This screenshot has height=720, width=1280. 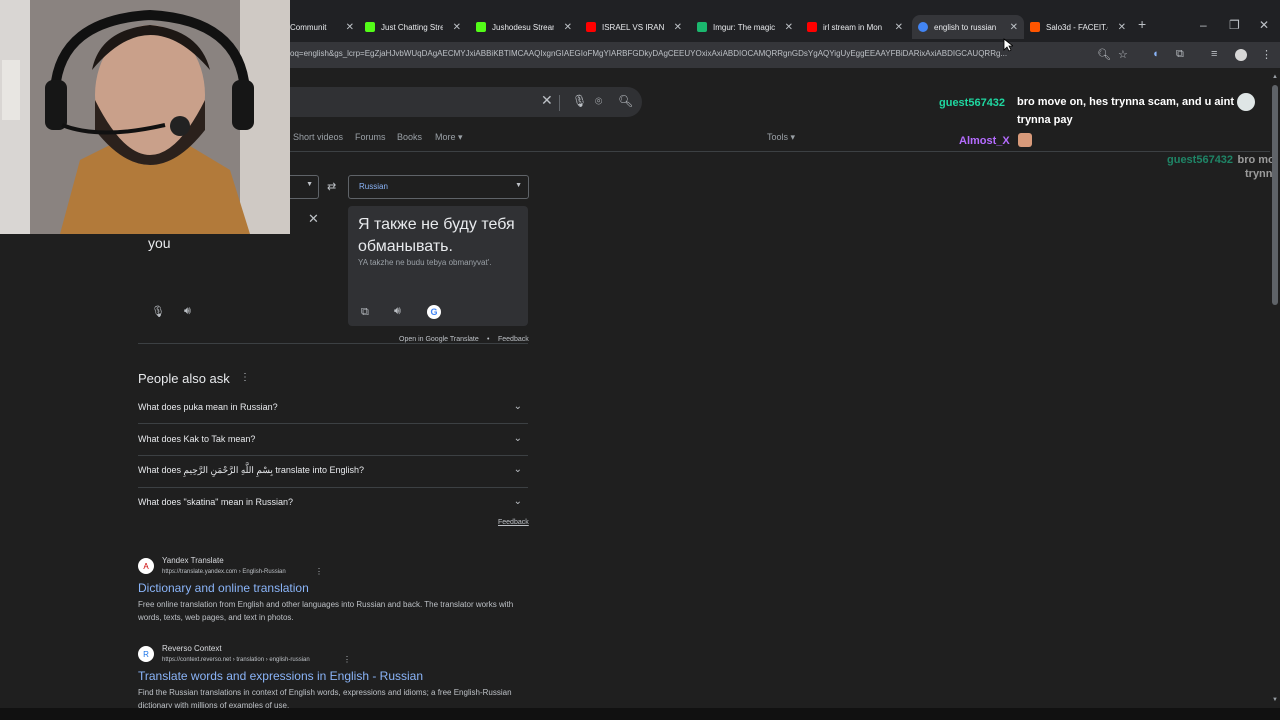 I want to click on result-site-name: Reverso Context, so click(x=192, y=648).